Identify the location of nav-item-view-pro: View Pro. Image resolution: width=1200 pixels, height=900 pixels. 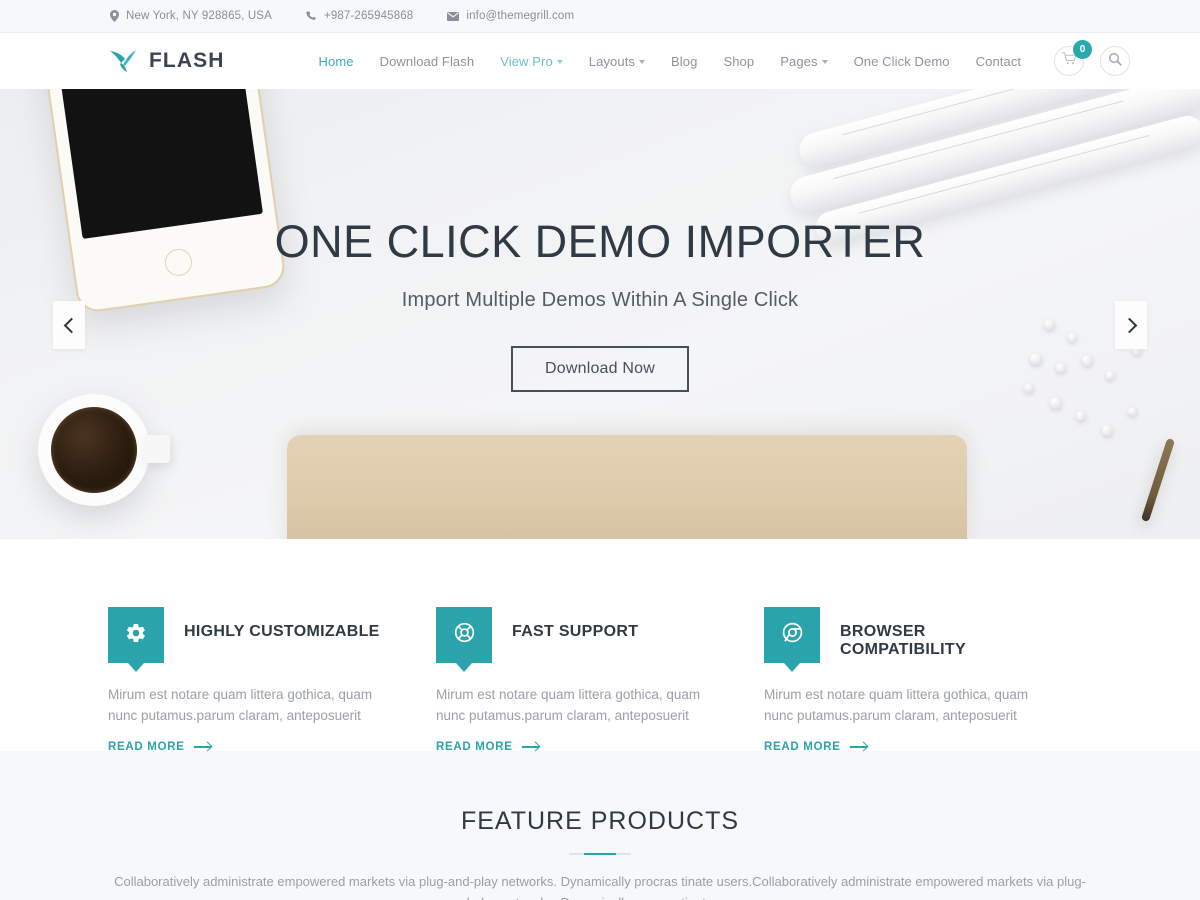
(531, 61).